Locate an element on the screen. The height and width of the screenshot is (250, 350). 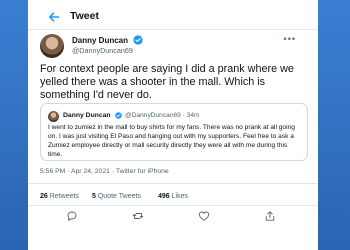
header-divider is located at coordinates (173, 29).